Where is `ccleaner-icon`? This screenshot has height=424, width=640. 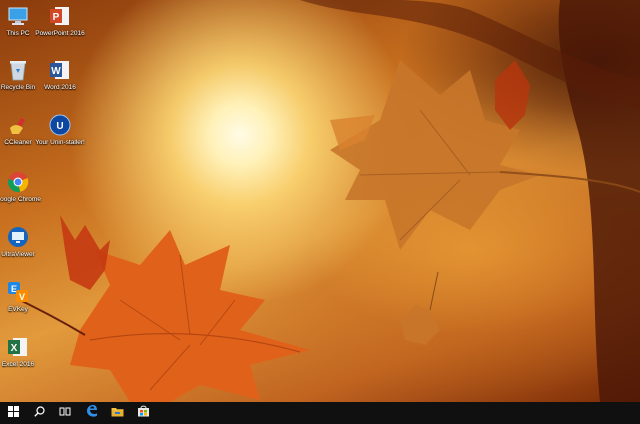
ccleaner-icon is located at coordinates (18, 125).